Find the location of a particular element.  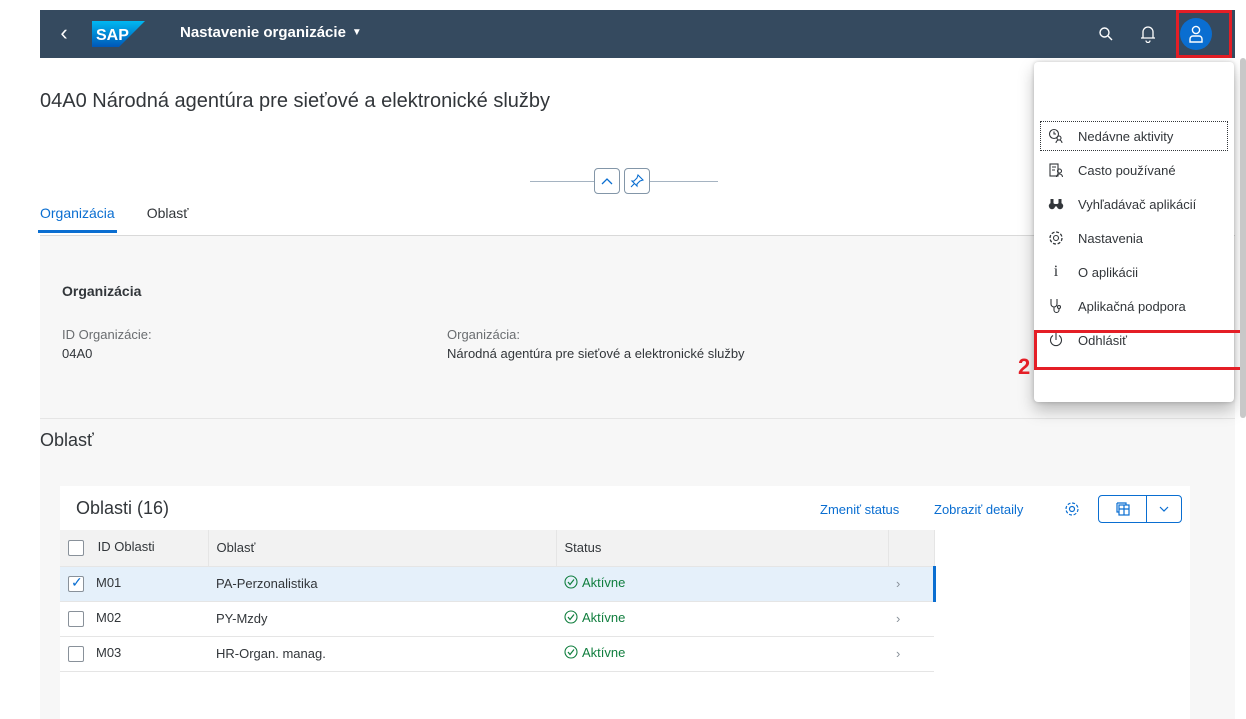

notifications-bell-icon is located at coordinates (1148, 34).